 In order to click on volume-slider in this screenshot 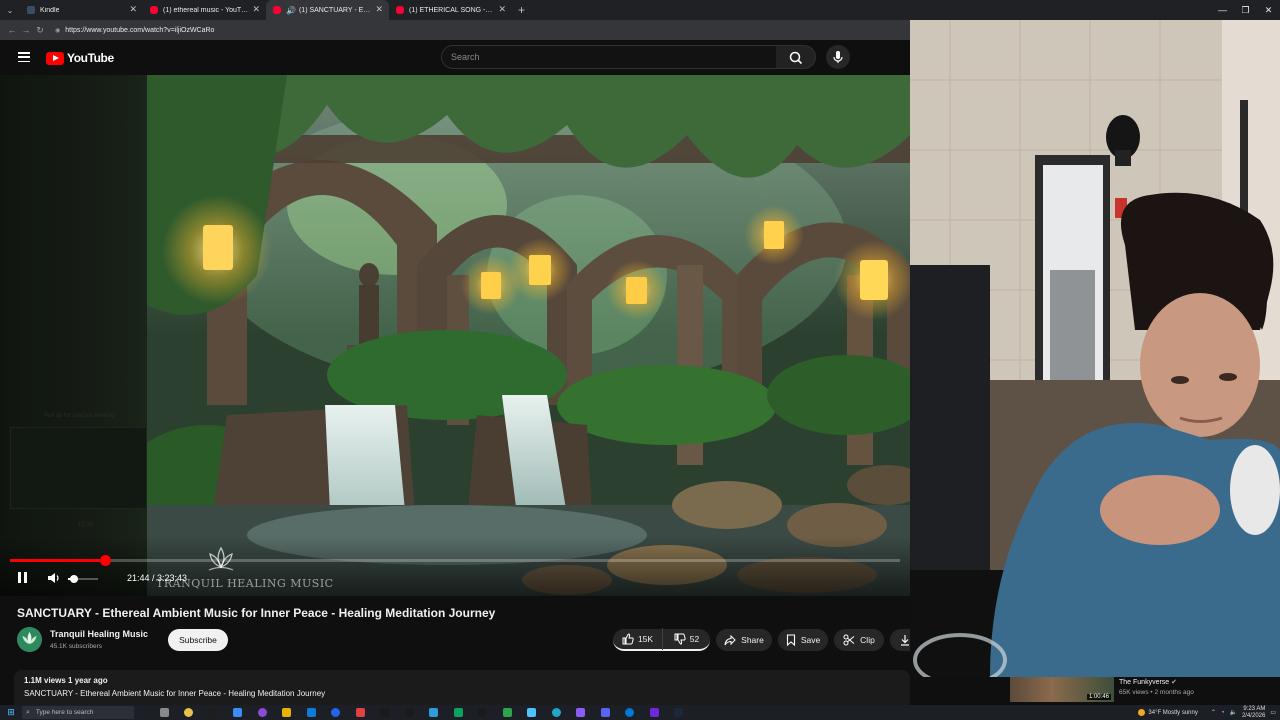, I will do `click(83, 579)`.